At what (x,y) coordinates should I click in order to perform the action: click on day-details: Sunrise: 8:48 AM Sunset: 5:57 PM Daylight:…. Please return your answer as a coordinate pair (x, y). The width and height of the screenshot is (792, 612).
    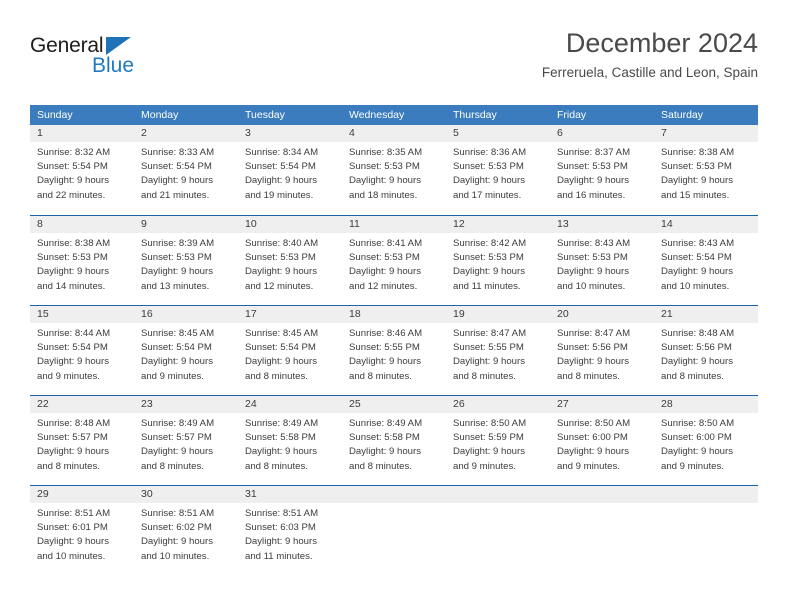
    Looking at the image, I should click on (82, 443).